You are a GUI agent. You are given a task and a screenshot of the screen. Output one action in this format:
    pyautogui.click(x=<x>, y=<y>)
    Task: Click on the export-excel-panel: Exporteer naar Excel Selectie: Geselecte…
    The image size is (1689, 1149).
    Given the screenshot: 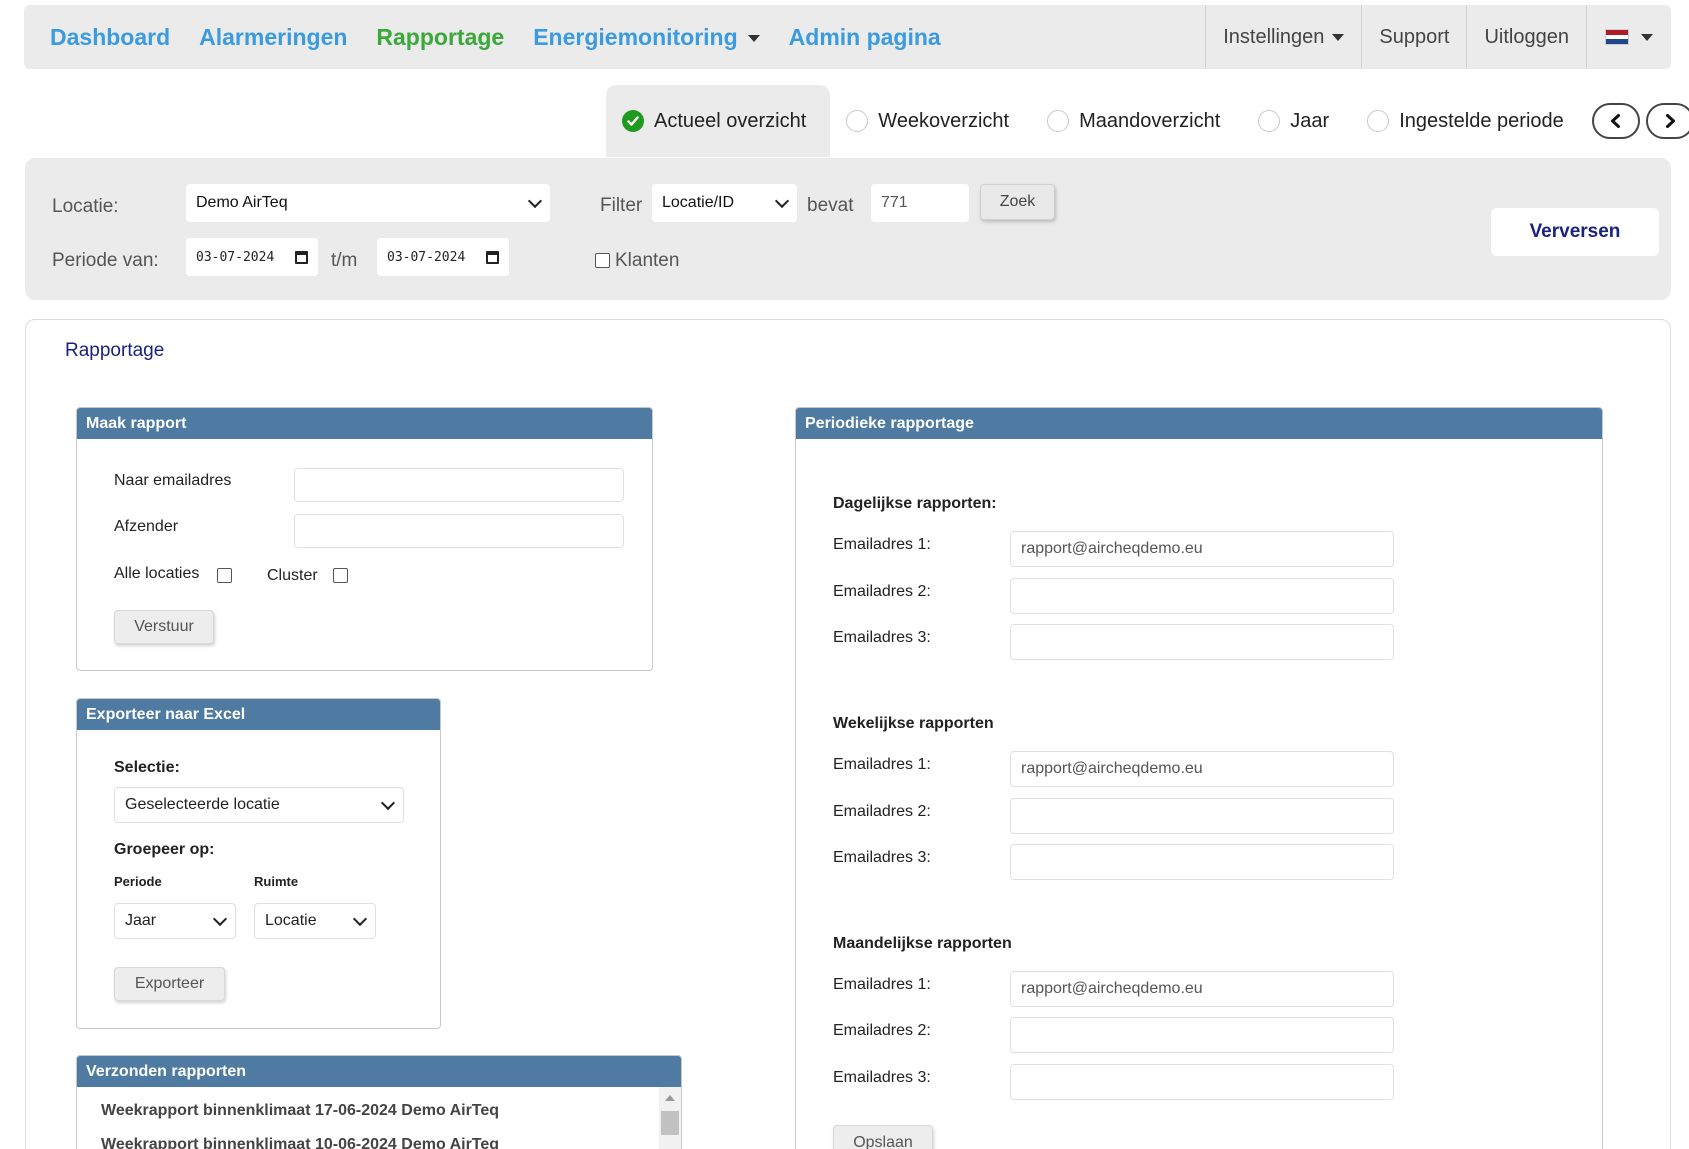 What is the action you would take?
    pyautogui.click(x=258, y=863)
    